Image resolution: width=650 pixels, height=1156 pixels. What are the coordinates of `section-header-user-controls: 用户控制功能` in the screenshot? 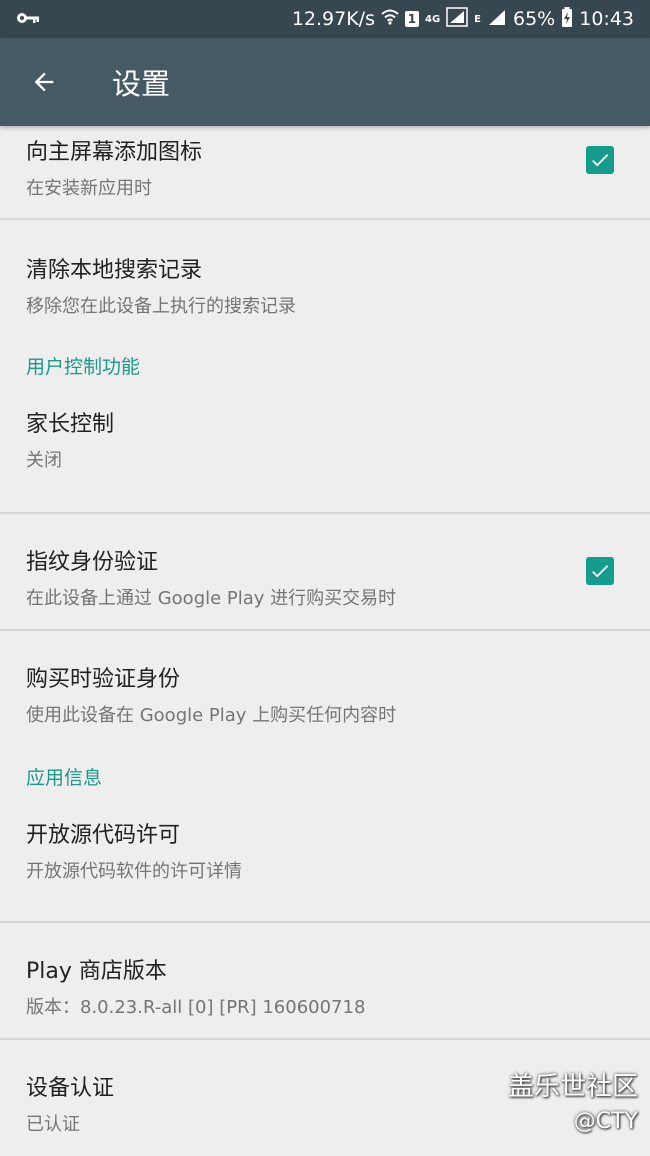 It's located at (83, 367).